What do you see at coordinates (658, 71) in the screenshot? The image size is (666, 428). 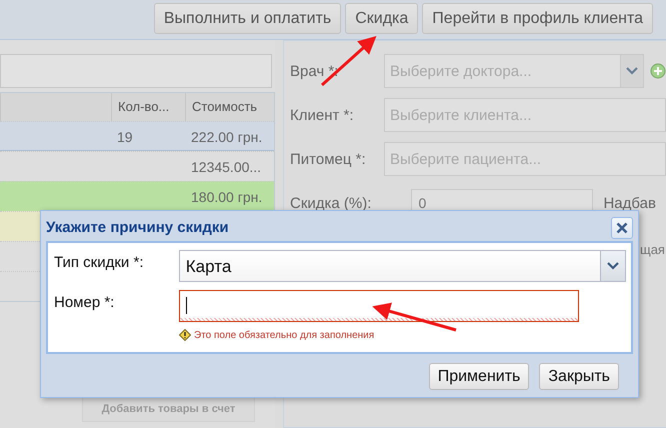 I see `add-icon` at bounding box center [658, 71].